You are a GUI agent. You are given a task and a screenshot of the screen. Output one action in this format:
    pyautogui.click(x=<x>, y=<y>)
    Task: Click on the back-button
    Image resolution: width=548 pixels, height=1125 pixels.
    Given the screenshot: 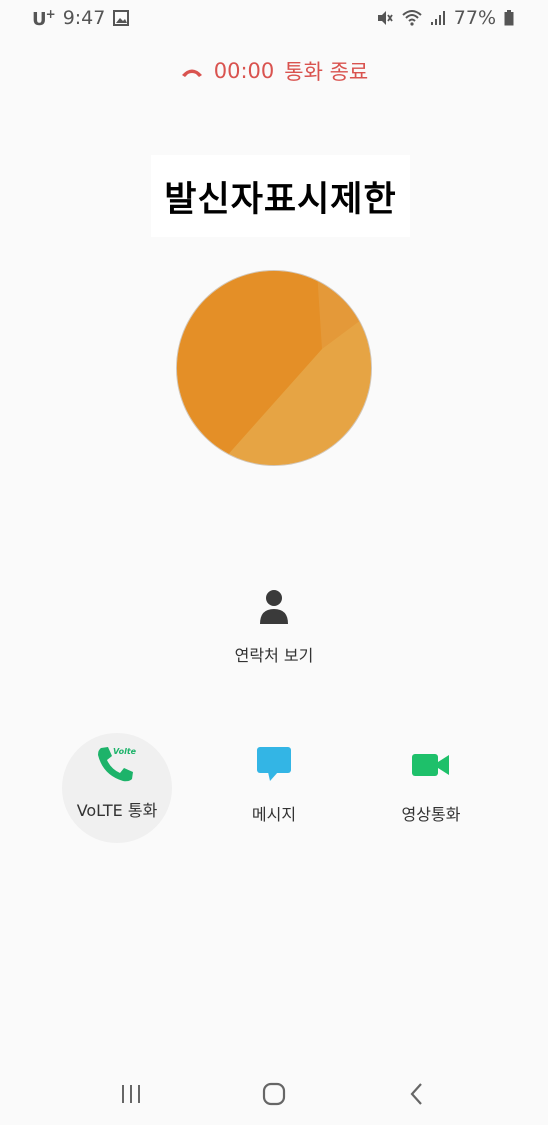 What is the action you would take?
    pyautogui.click(x=417, y=1094)
    